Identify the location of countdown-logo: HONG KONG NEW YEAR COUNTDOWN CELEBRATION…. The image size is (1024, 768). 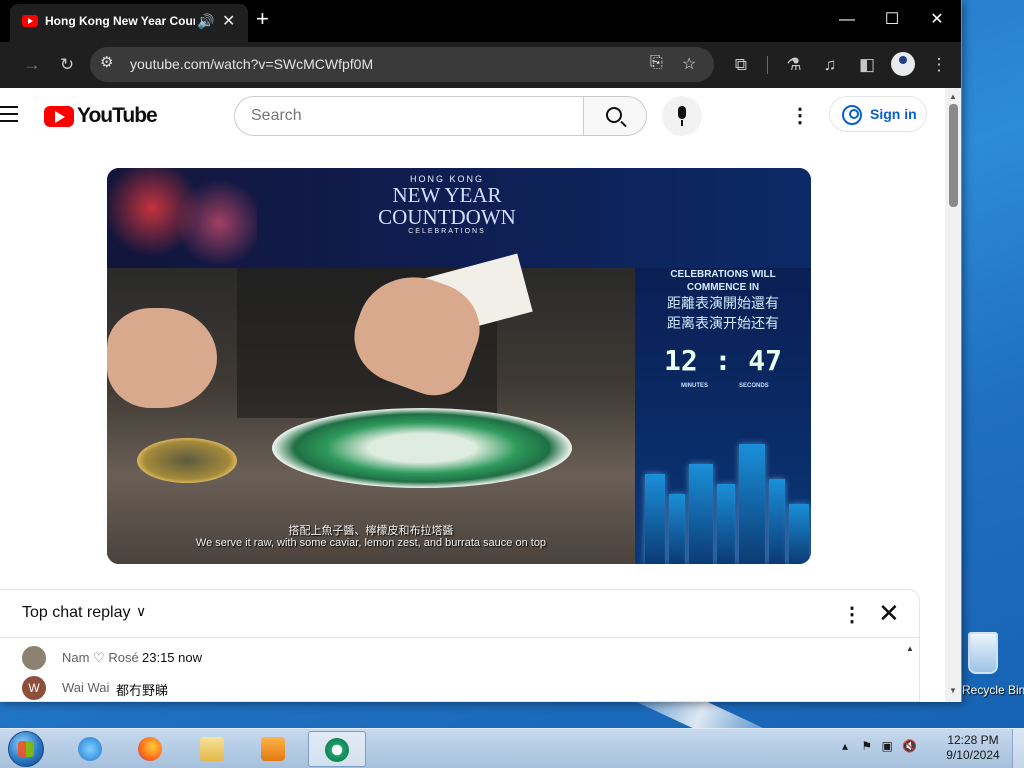
(447, 204).